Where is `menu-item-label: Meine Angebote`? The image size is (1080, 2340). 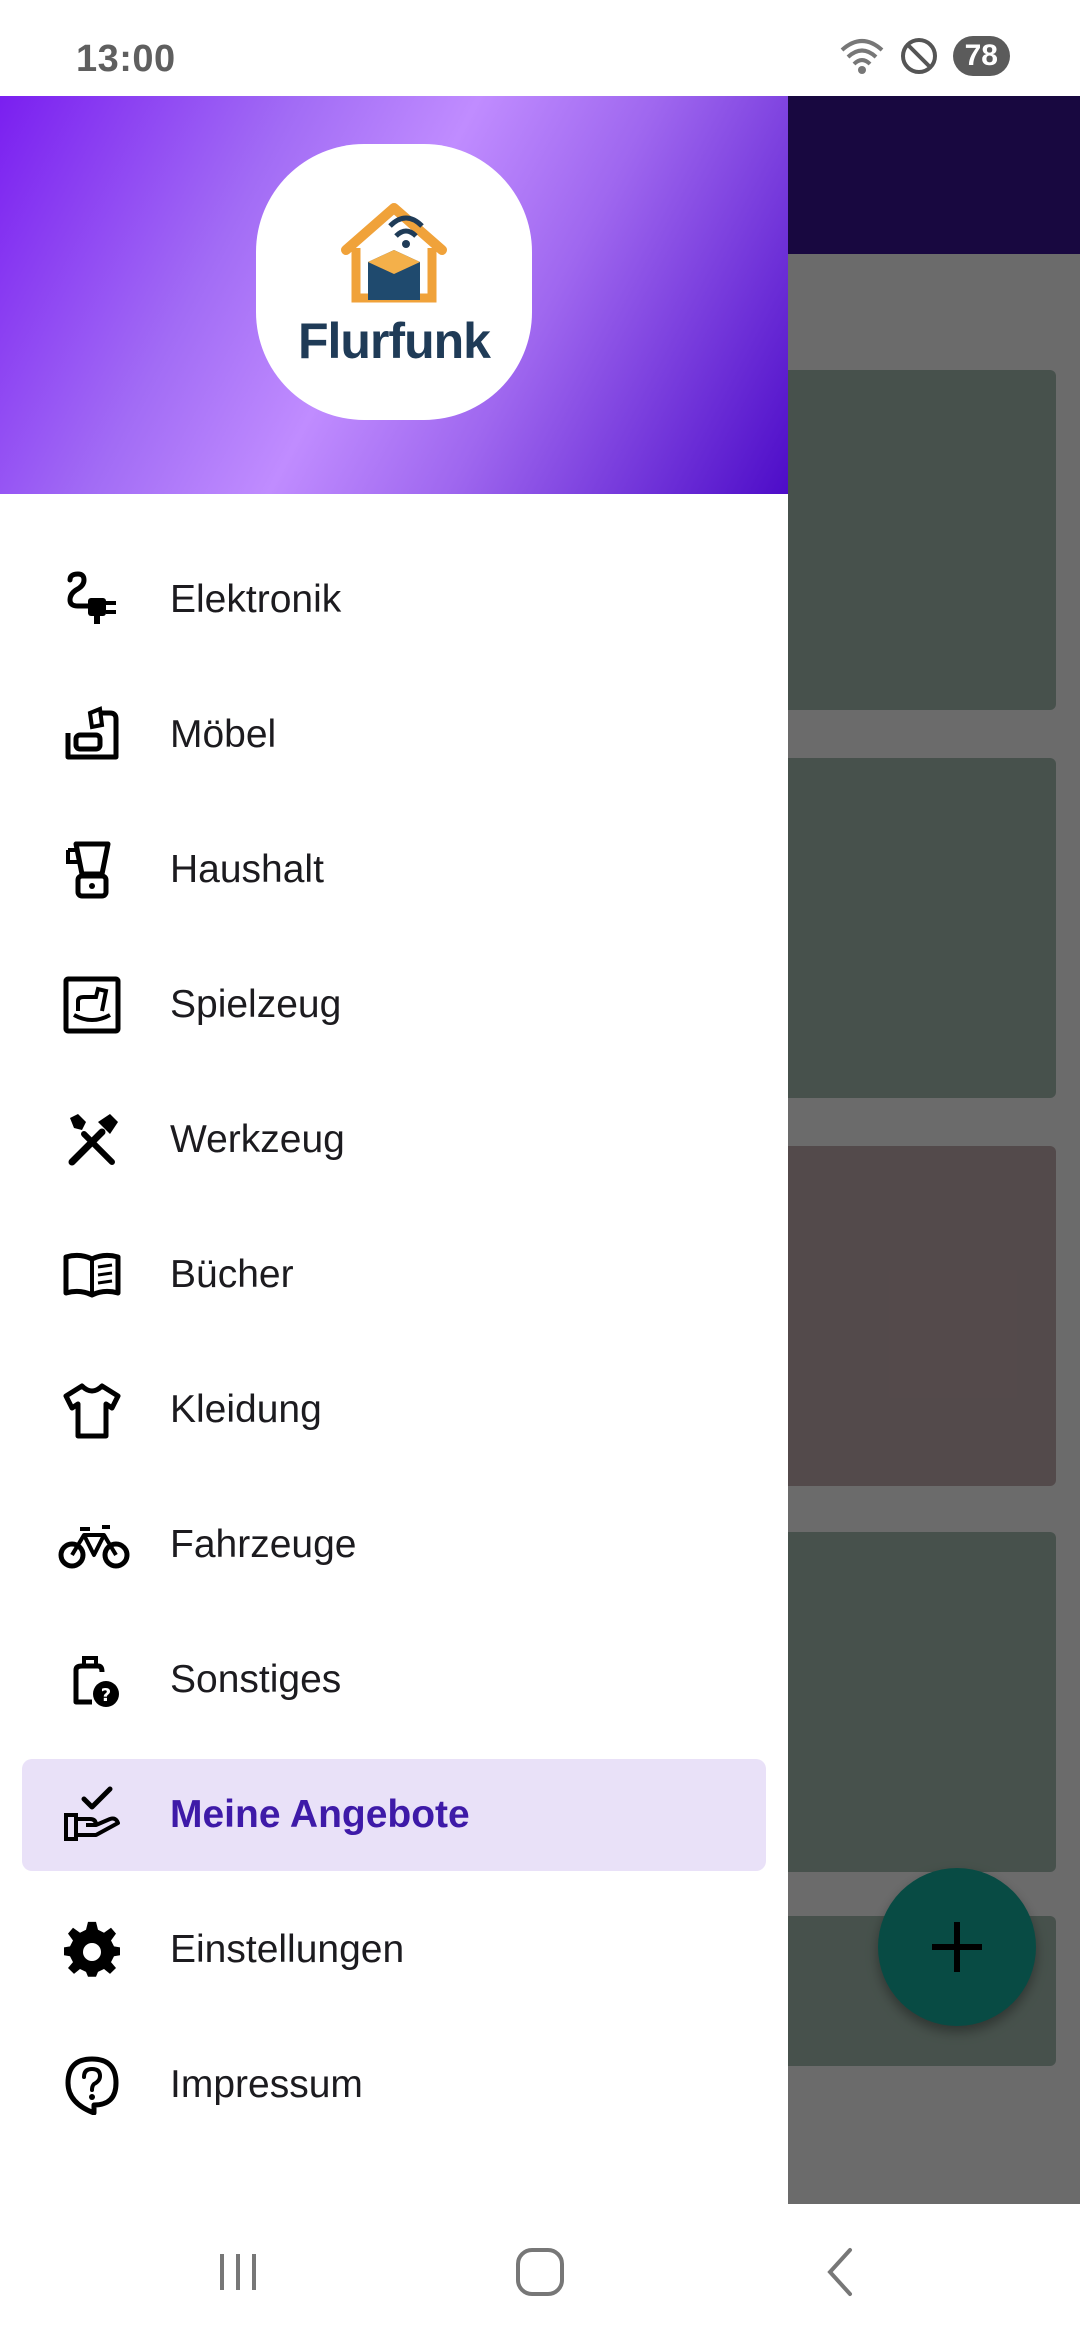 menu-item-label: Meine Angebote is located at coordinates (320, 1814).